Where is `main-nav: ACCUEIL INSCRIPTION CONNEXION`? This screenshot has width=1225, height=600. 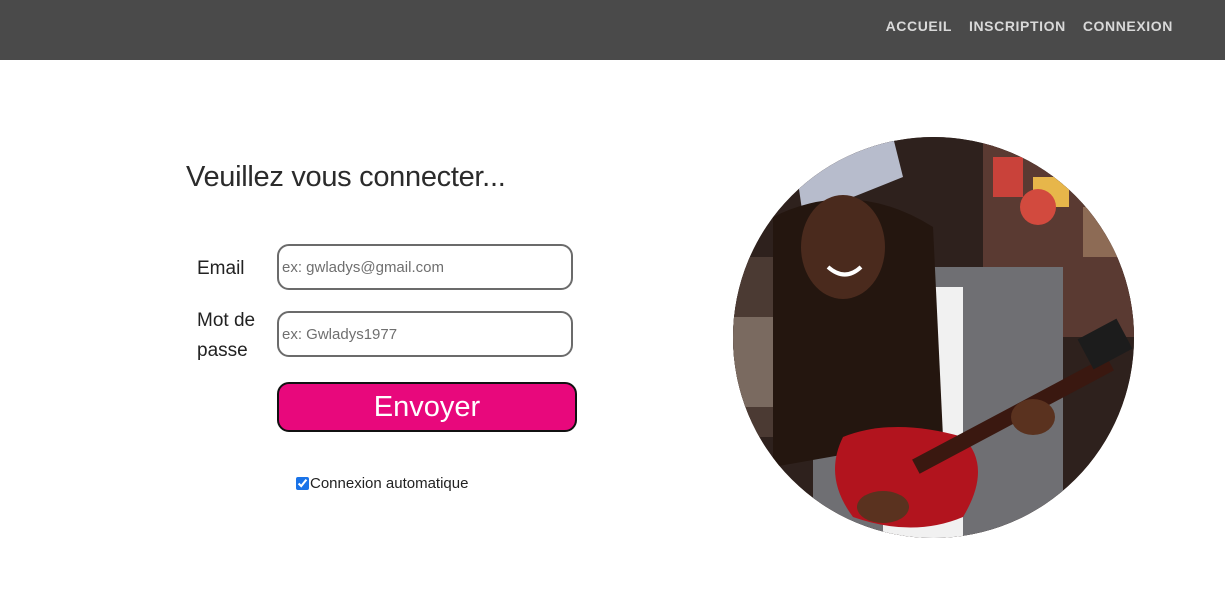
main-nav: ACCUEIL INSCRIPTION CONNEXION is located at coordinates (1029, 26).